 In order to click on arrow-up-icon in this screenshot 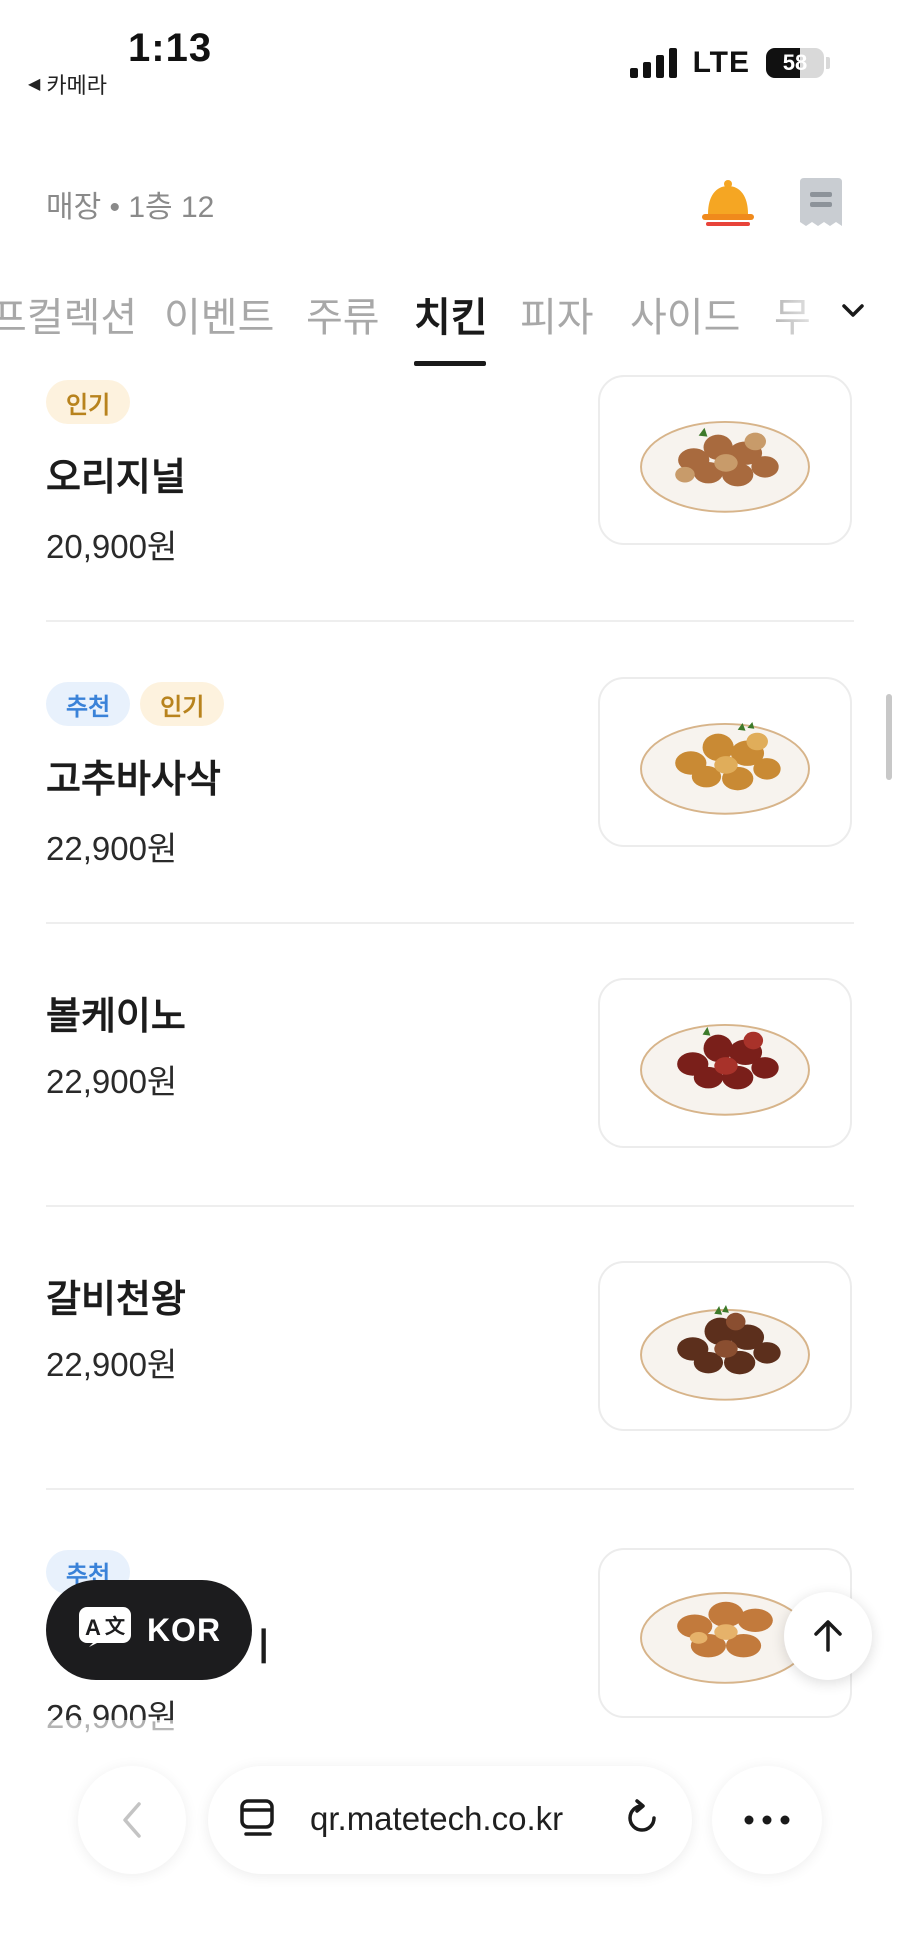, I will do `click(828, 1636)`.